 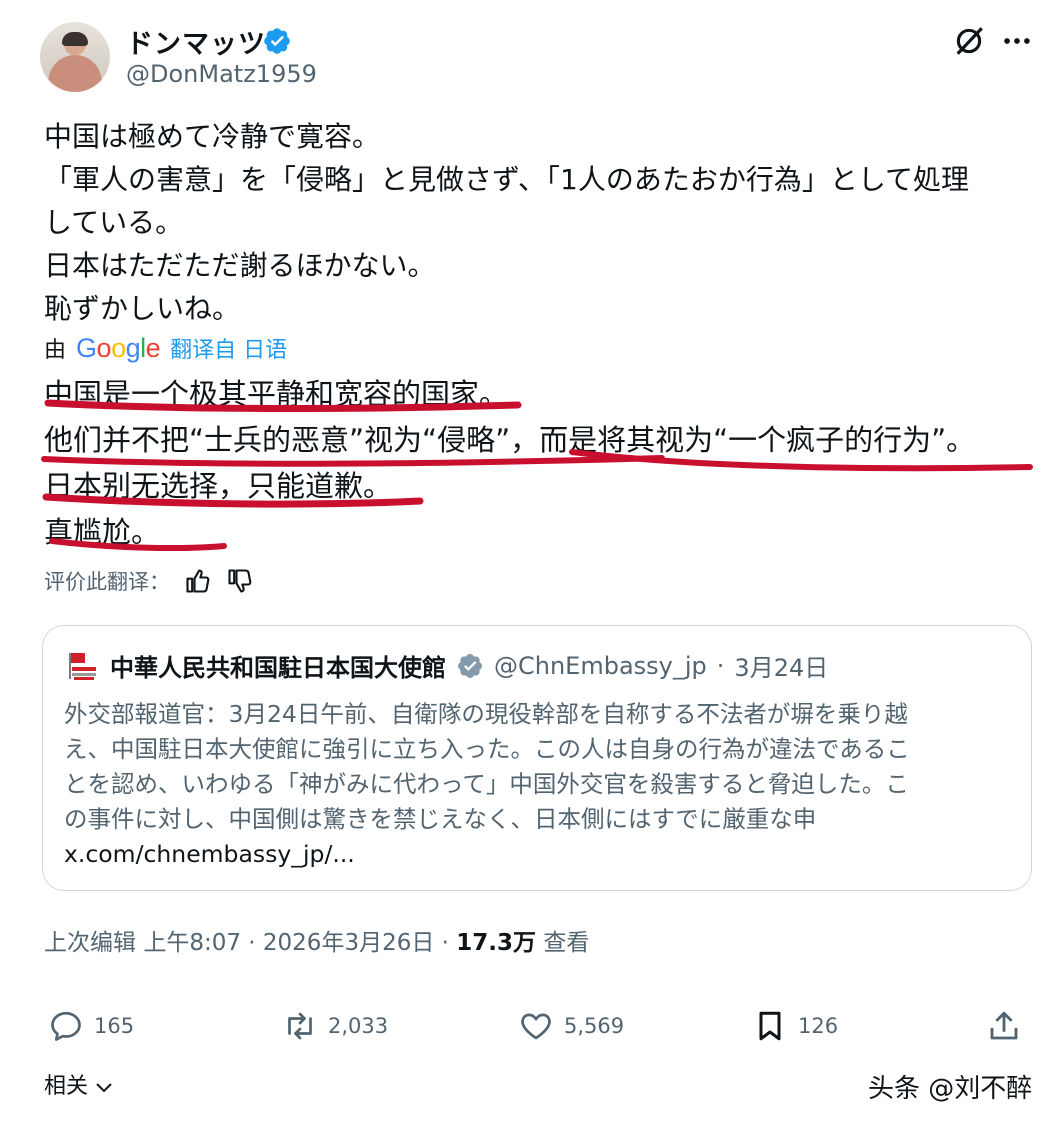 I want to click on tweet-line: している。, so click(x=114, y=222).